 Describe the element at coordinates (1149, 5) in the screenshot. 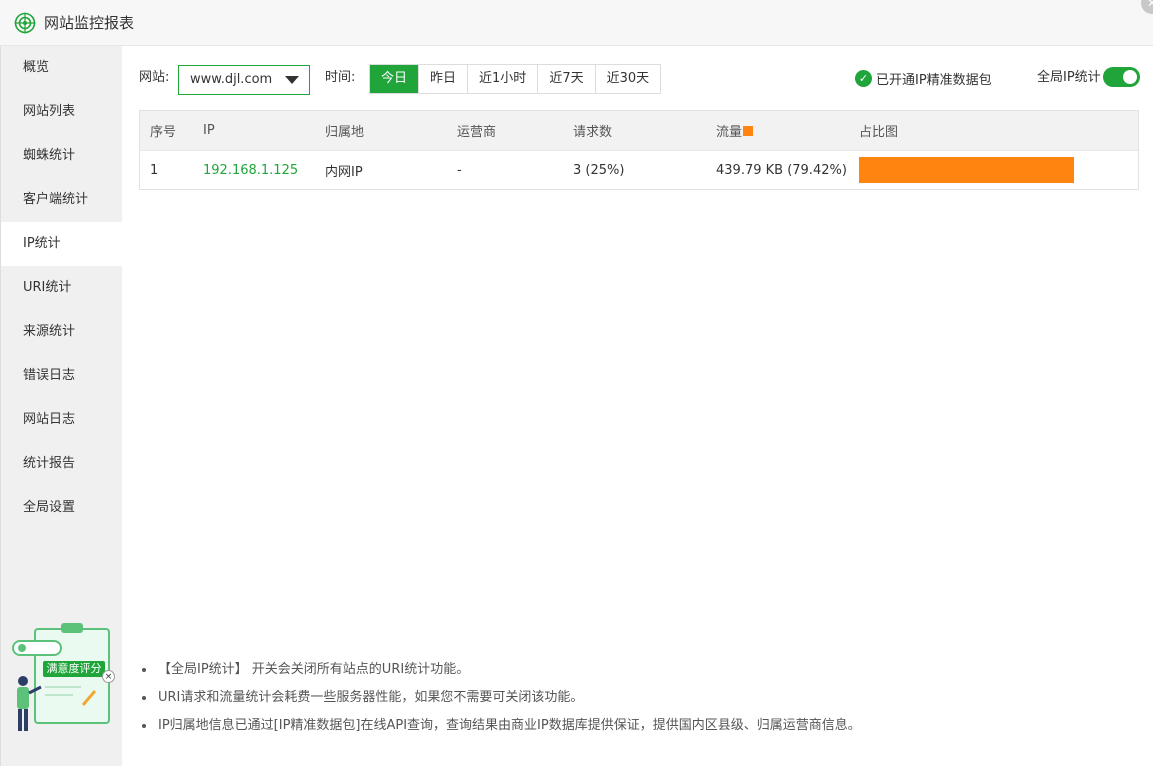

I see `close-icon: ✕` at that location.